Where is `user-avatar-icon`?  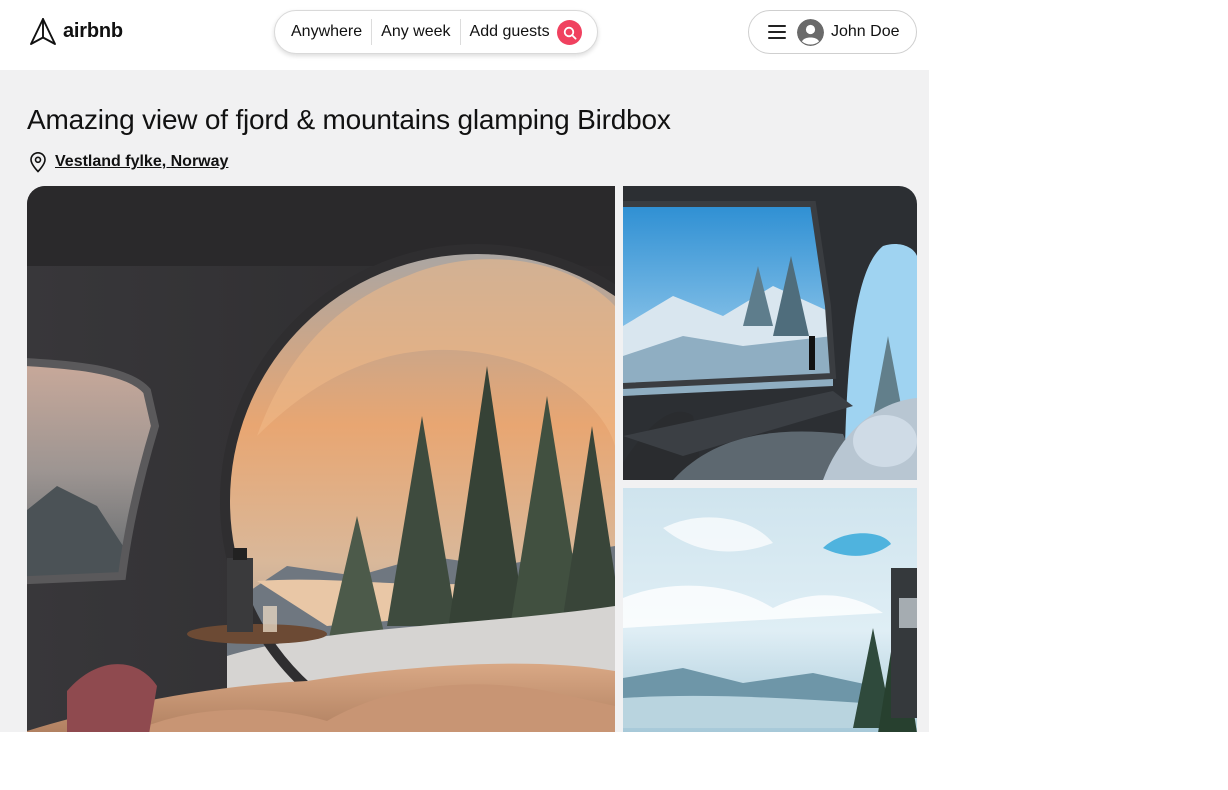 user-avatar-icon is located at coordinates (810, 32).